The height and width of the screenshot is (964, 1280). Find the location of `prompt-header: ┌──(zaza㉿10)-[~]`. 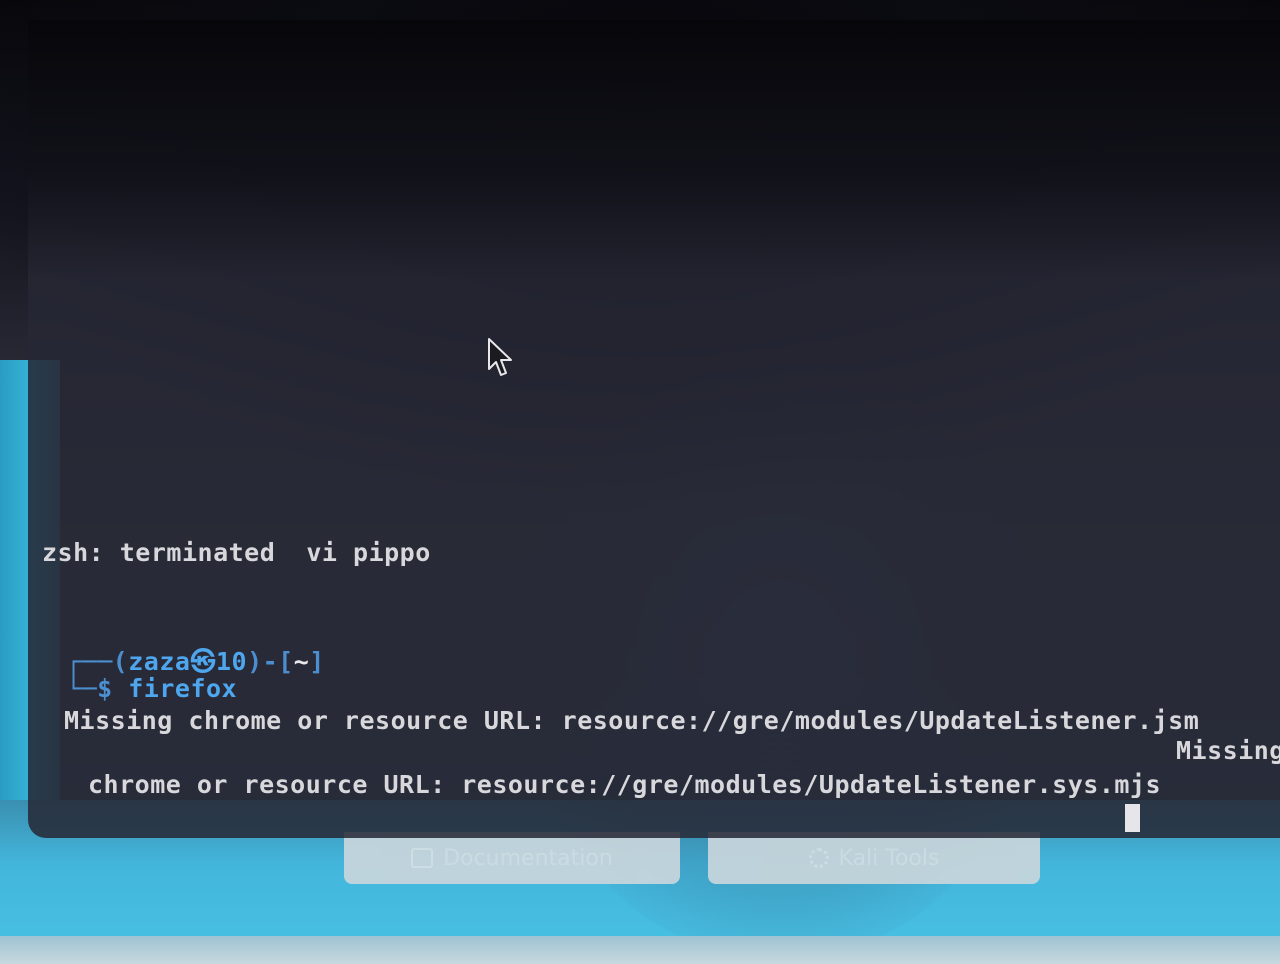

prompt-header: ┌──(zaza㉿10)-[~] is located at coordinates (195, 661).